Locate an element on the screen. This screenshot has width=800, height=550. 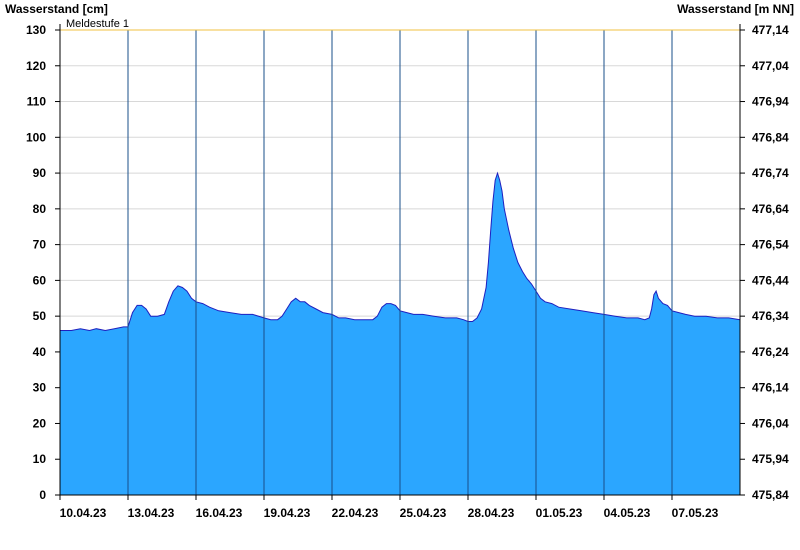
y-tick-label-left-8: 80 is located at coordinates (40, 209).